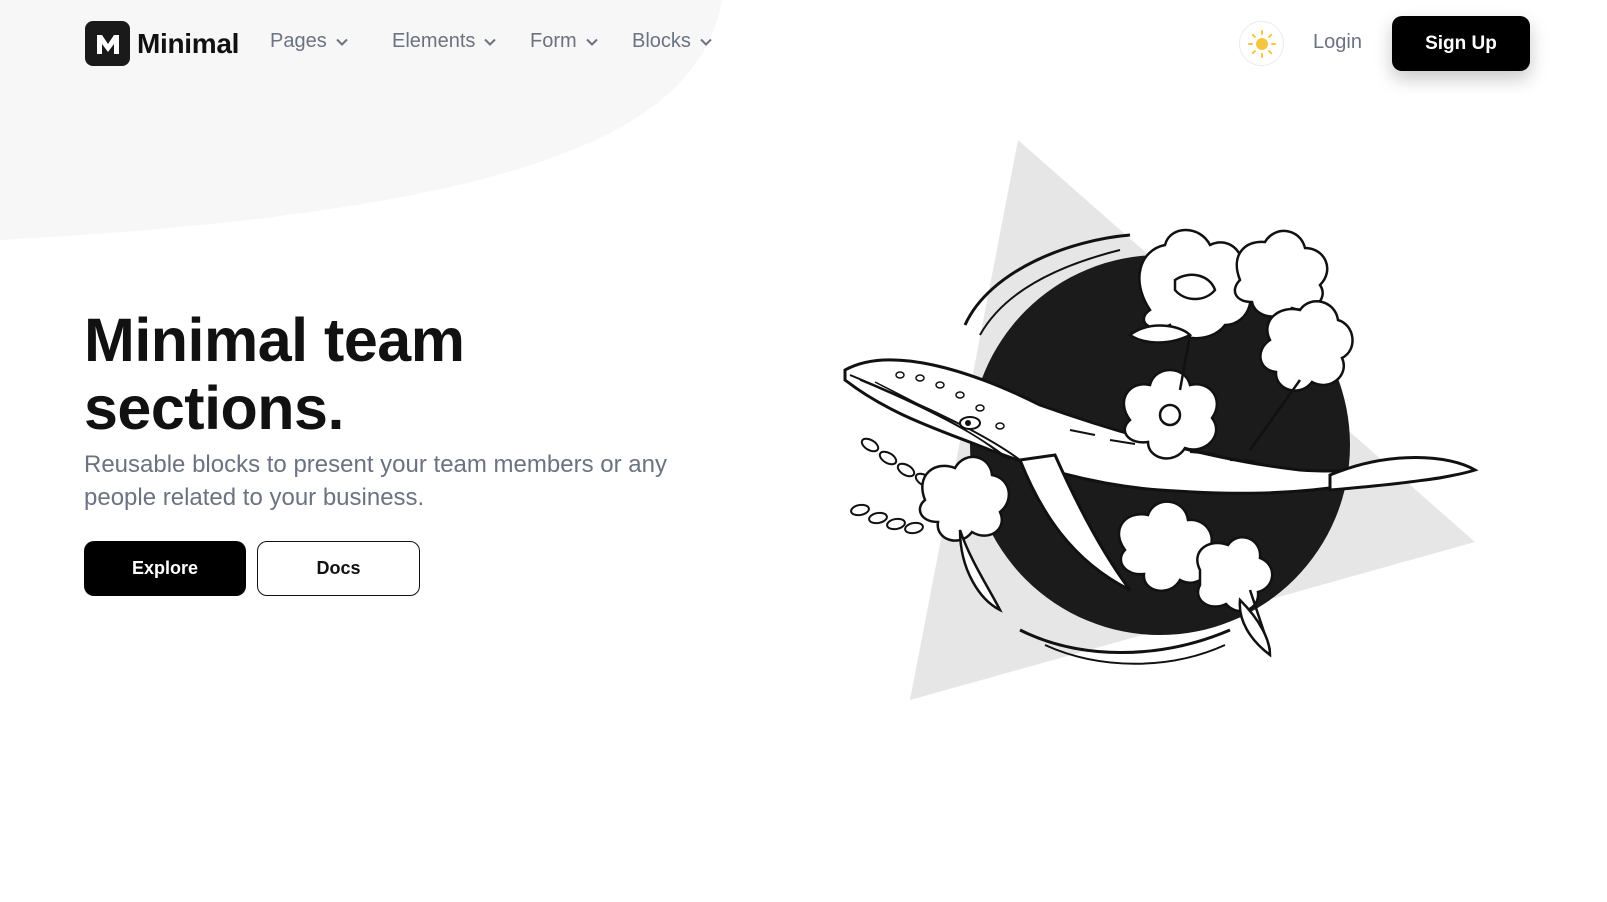 This screenshot has width=1607, height=902. I want to click on theme-toggle-button, so click(1261, 43).